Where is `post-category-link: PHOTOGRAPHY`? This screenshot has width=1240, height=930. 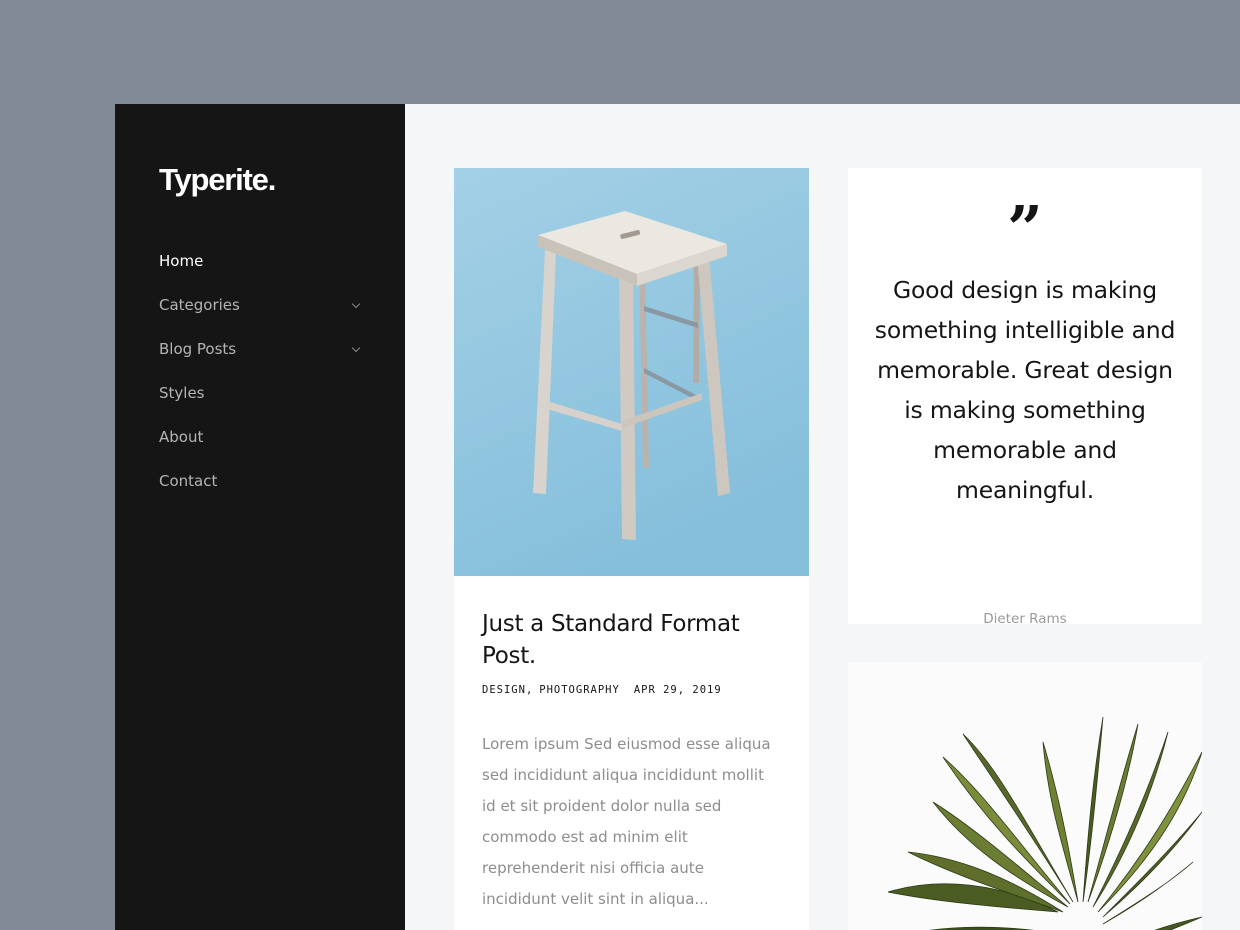
post-category-link: PHOTOGRAPHY is located at coordinates (579, 690).